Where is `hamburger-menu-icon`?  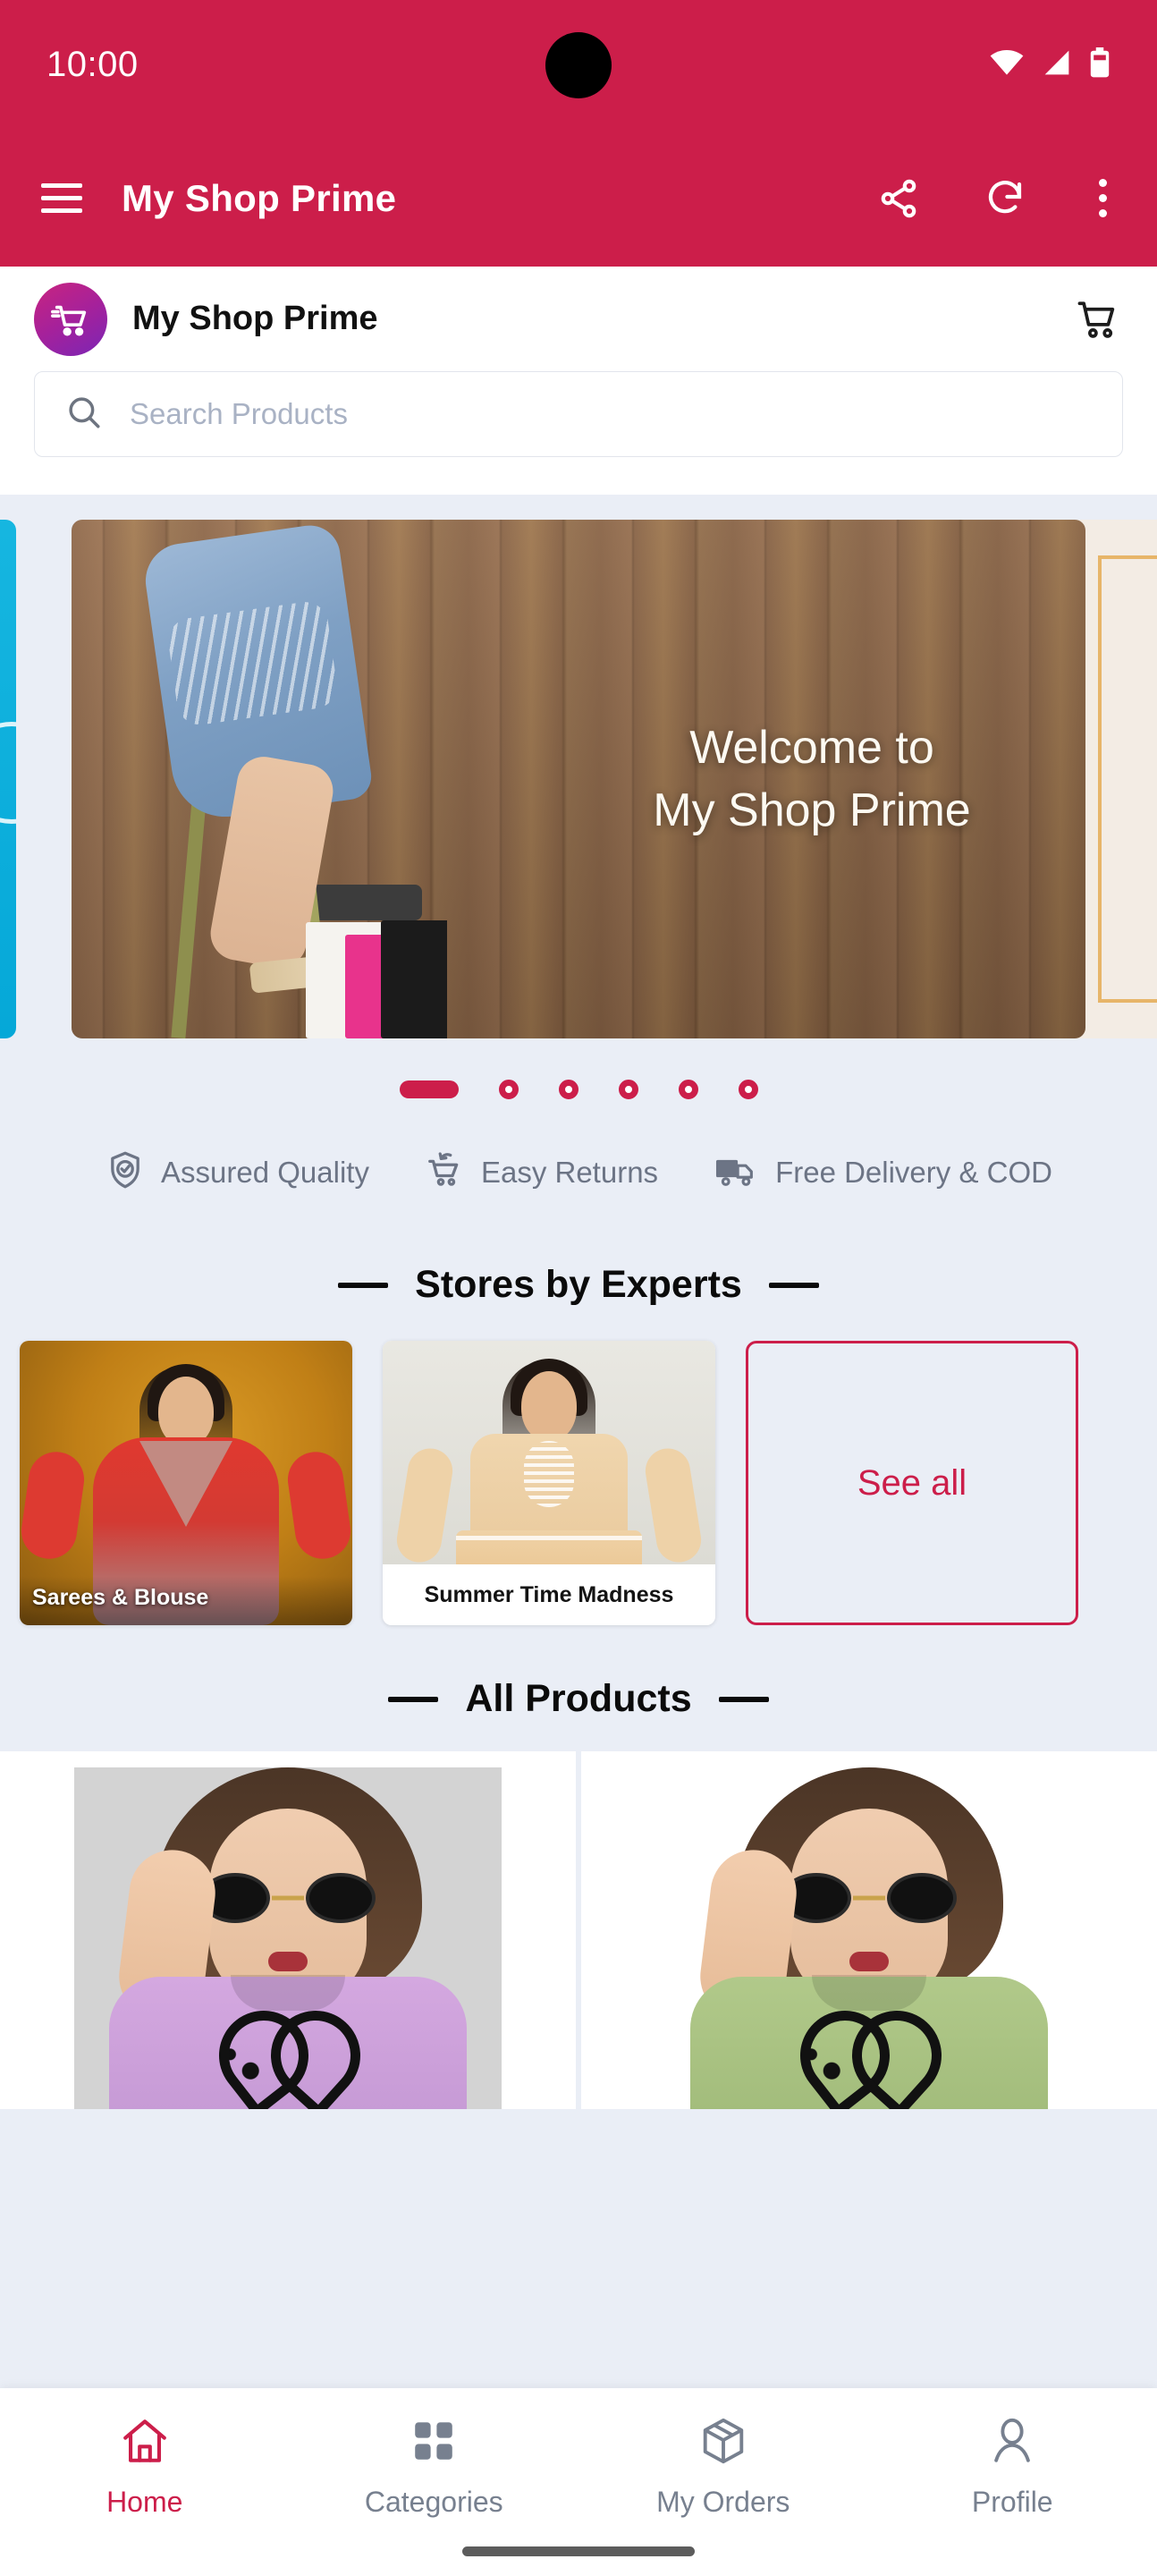
hamburger-menu-icon is located at coordinates (61, 198).